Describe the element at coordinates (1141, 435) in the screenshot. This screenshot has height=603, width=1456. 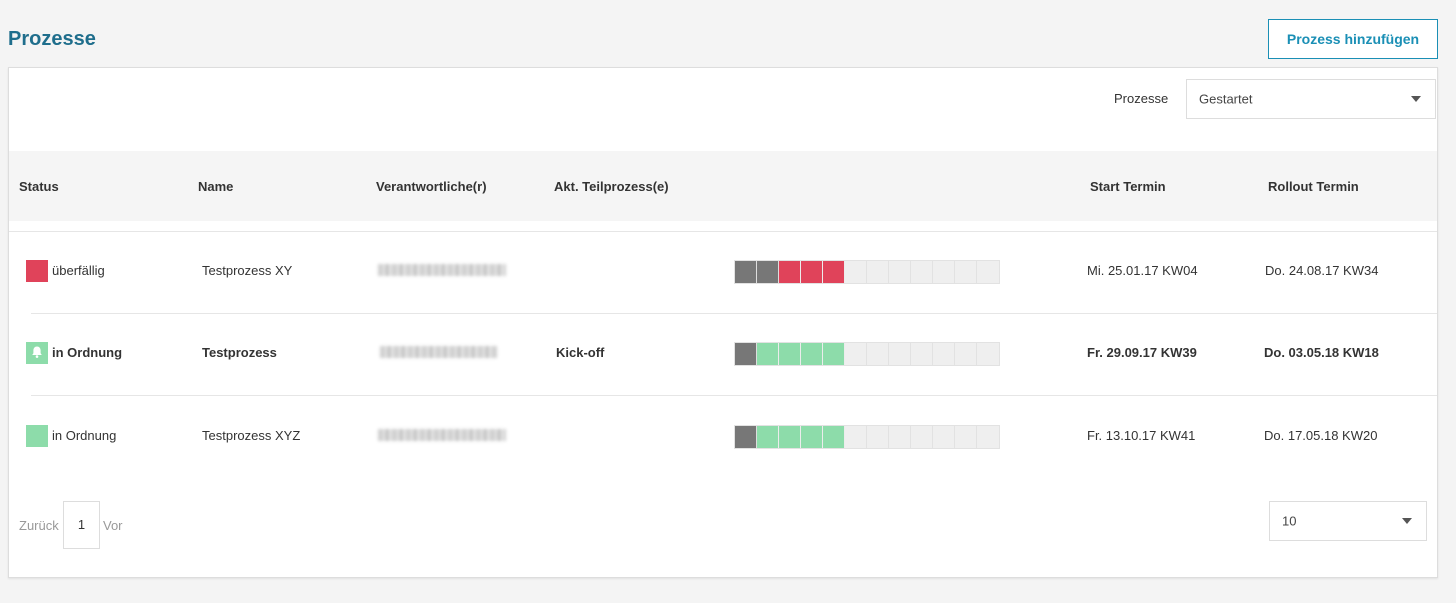
I see `start-date: Fr. 13.10.17 KW41` at that location.